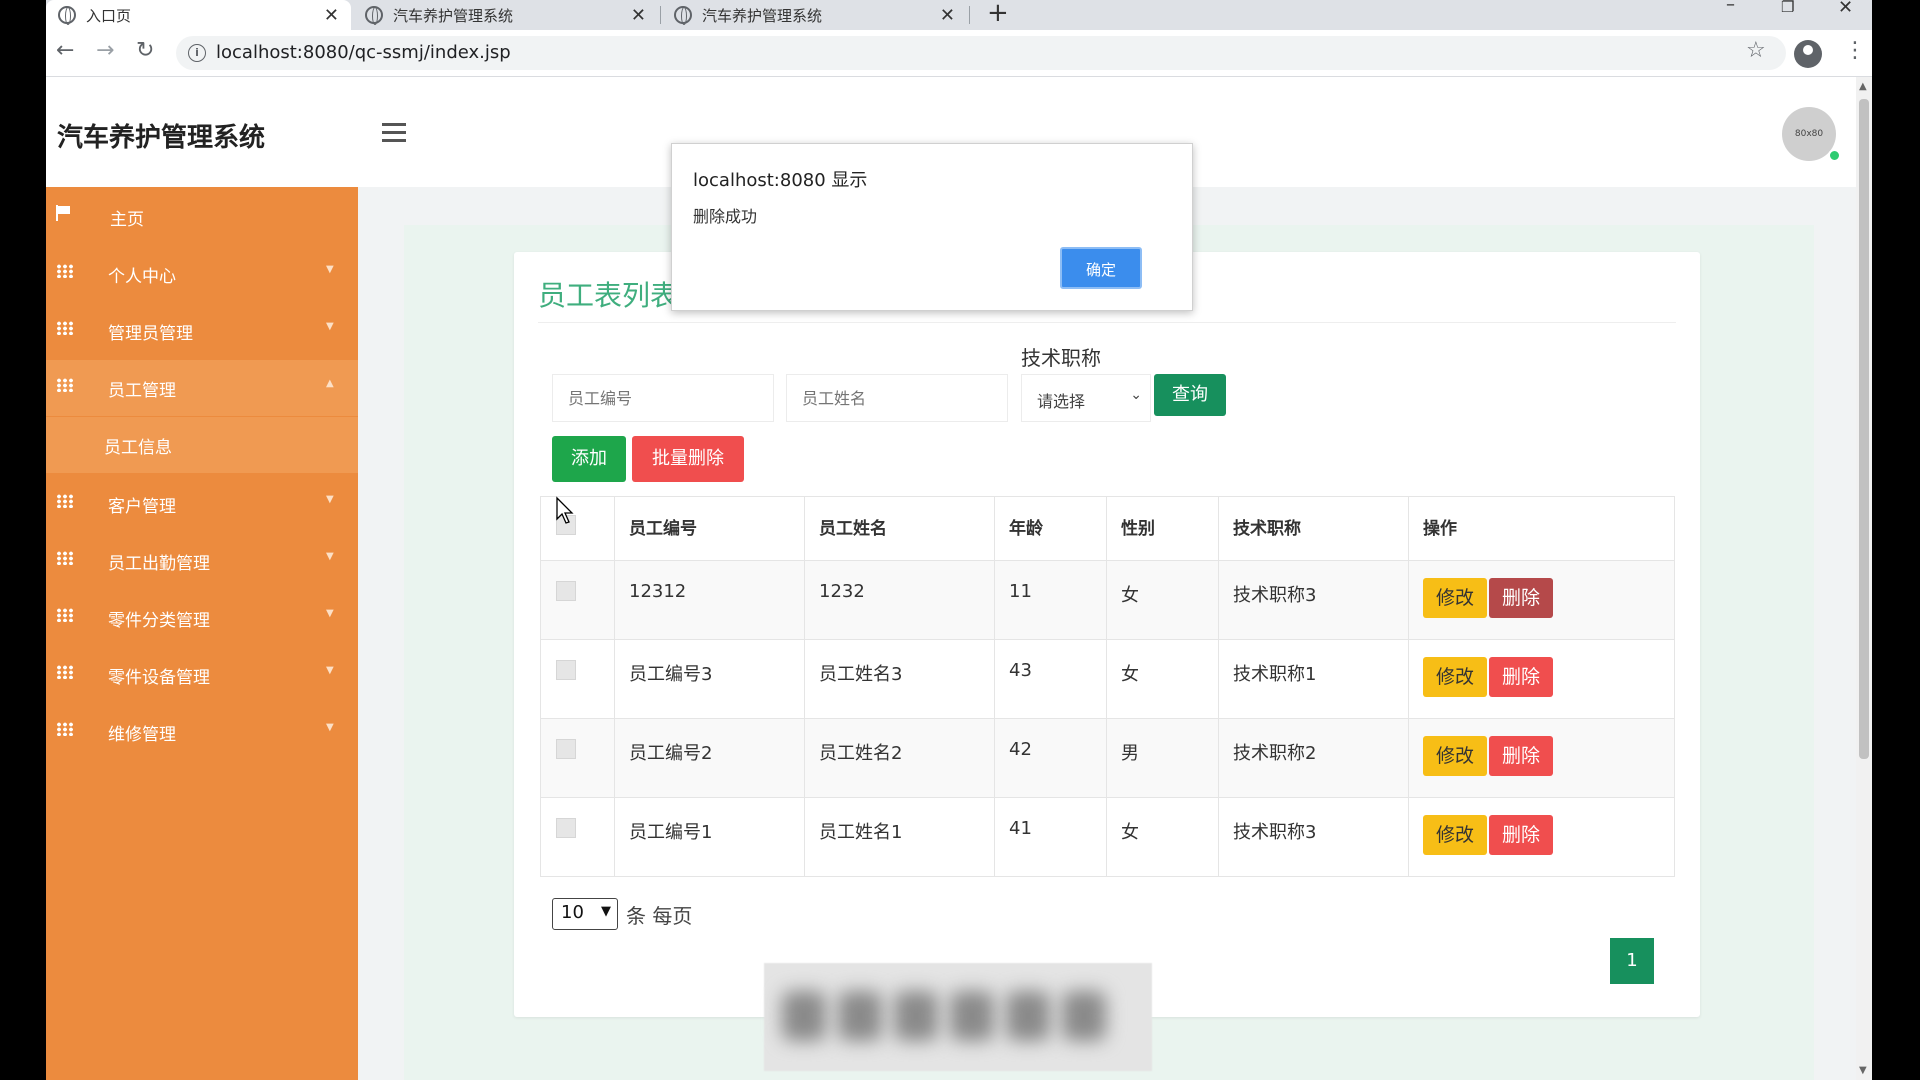  I want to click on sidebar-item-label: 零件分类管理, so click(159, 621).